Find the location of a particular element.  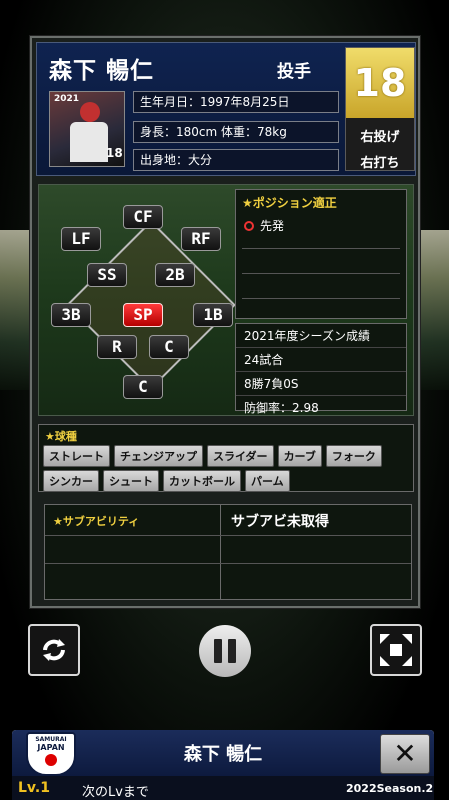

aptitude-box: ★ポジション適正 先発 is located at coordinates (321, 254).